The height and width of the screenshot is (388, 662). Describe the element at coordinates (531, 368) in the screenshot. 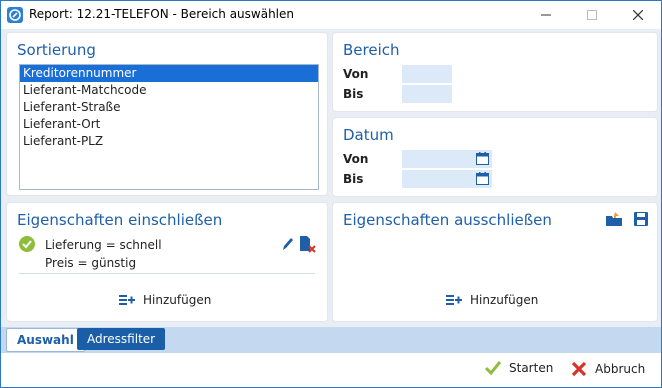

I see `start-label: Starten` at that location.